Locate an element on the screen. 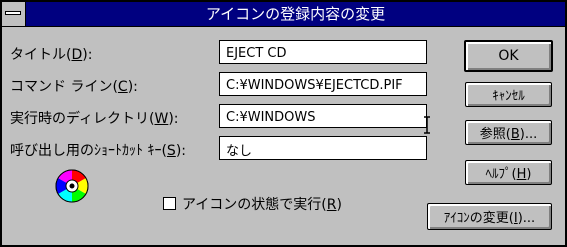 Image resolution: width=567 pixels, height=247 pixels. title-input is located at coordinates (323, 52).